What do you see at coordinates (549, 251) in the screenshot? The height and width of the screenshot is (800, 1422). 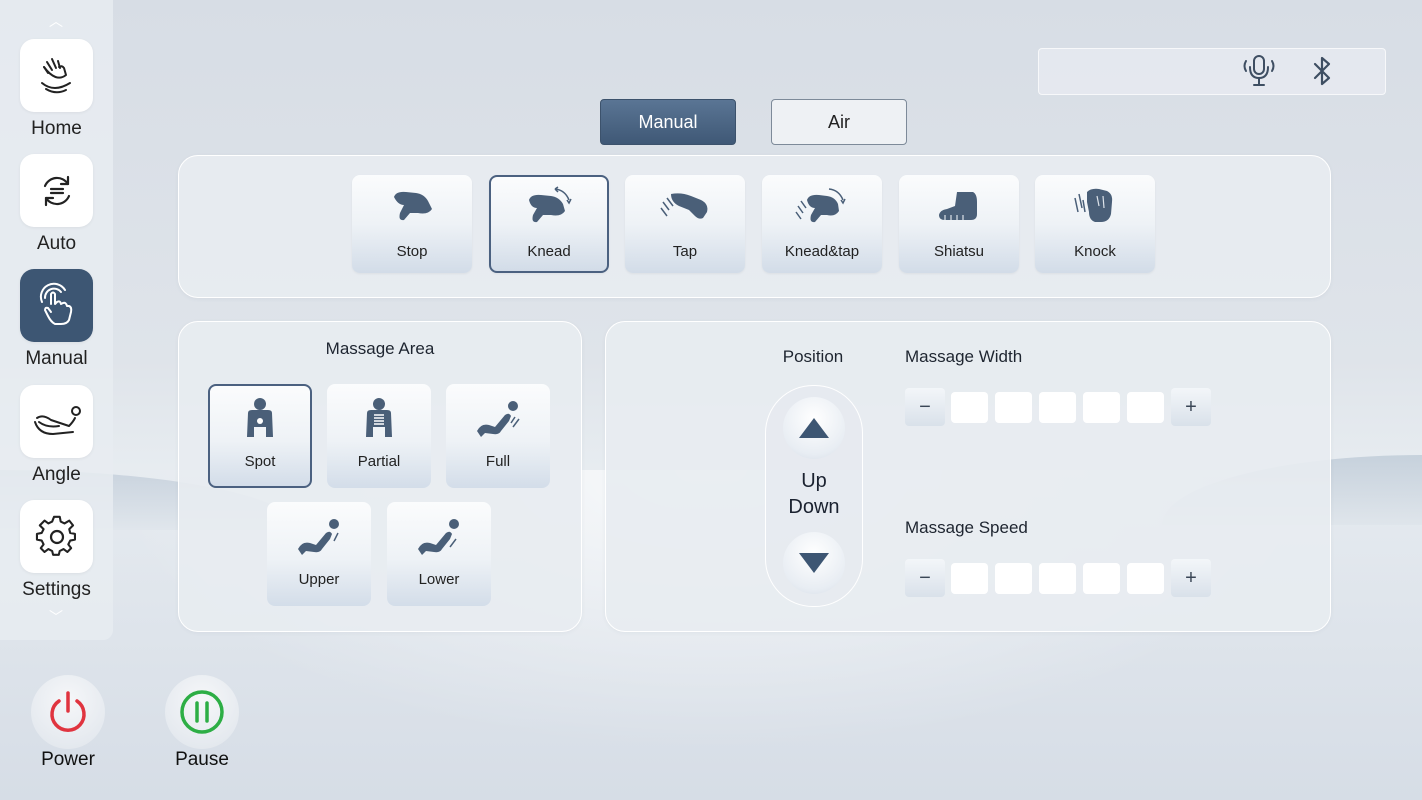 I see `technique-label: Knead` at bounding box center [549, 251].